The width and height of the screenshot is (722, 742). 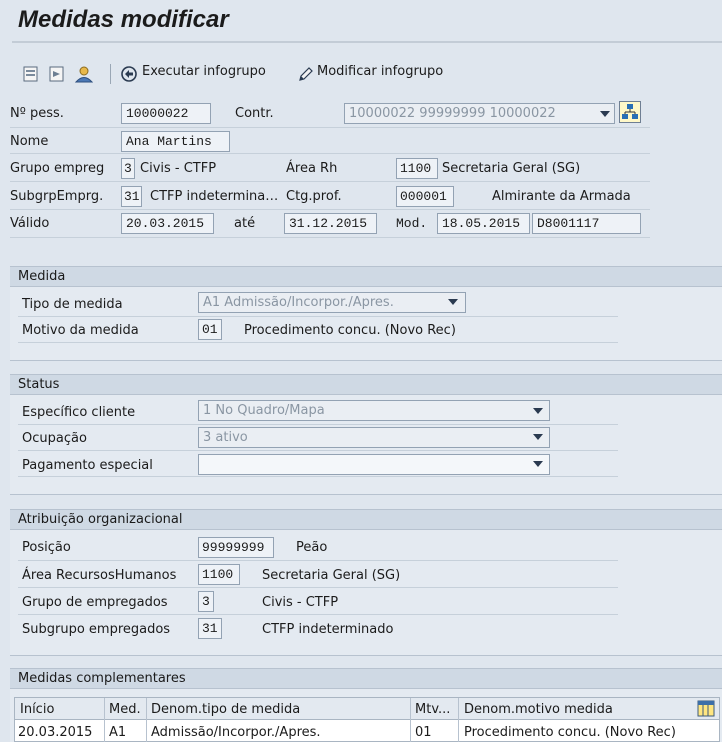 I want to click on motivo-medida-text: Procedimento concu. (Novo Rec), so click(x=350, y=330).